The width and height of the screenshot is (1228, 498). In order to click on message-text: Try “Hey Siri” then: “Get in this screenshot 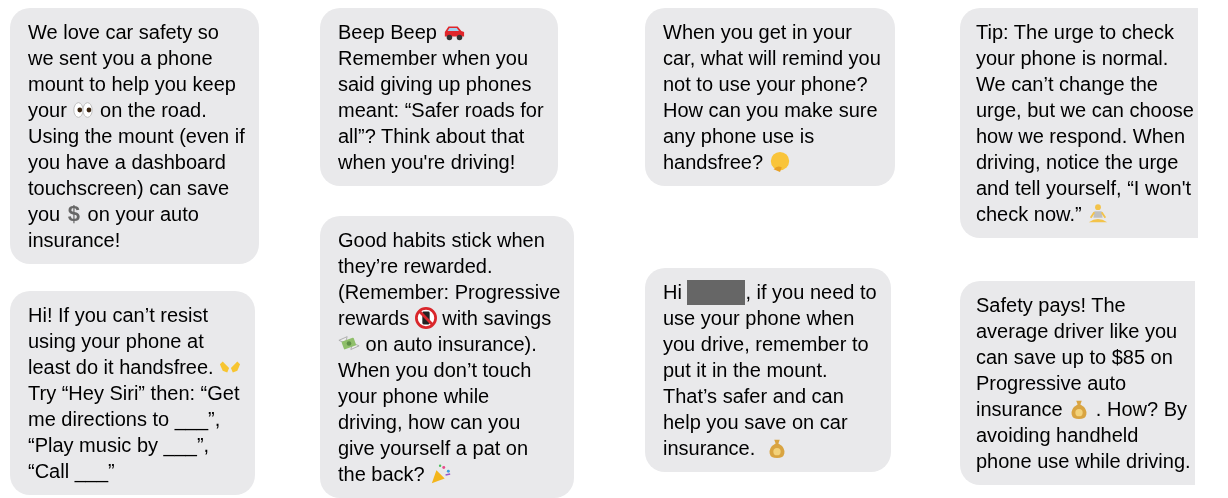, I will do `click(134, 393)`.